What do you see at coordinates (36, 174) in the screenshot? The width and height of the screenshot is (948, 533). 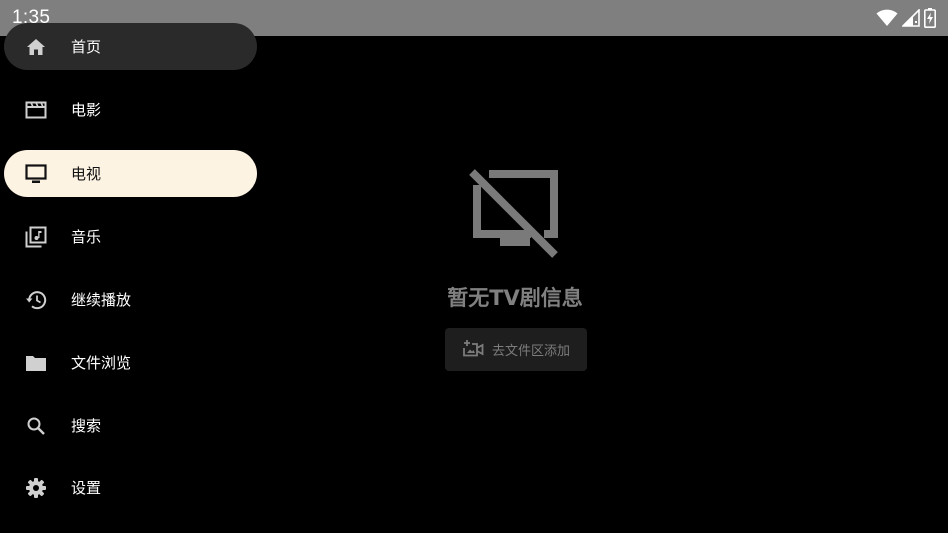 I see `tv-icon` at bounding box center [36, 174].